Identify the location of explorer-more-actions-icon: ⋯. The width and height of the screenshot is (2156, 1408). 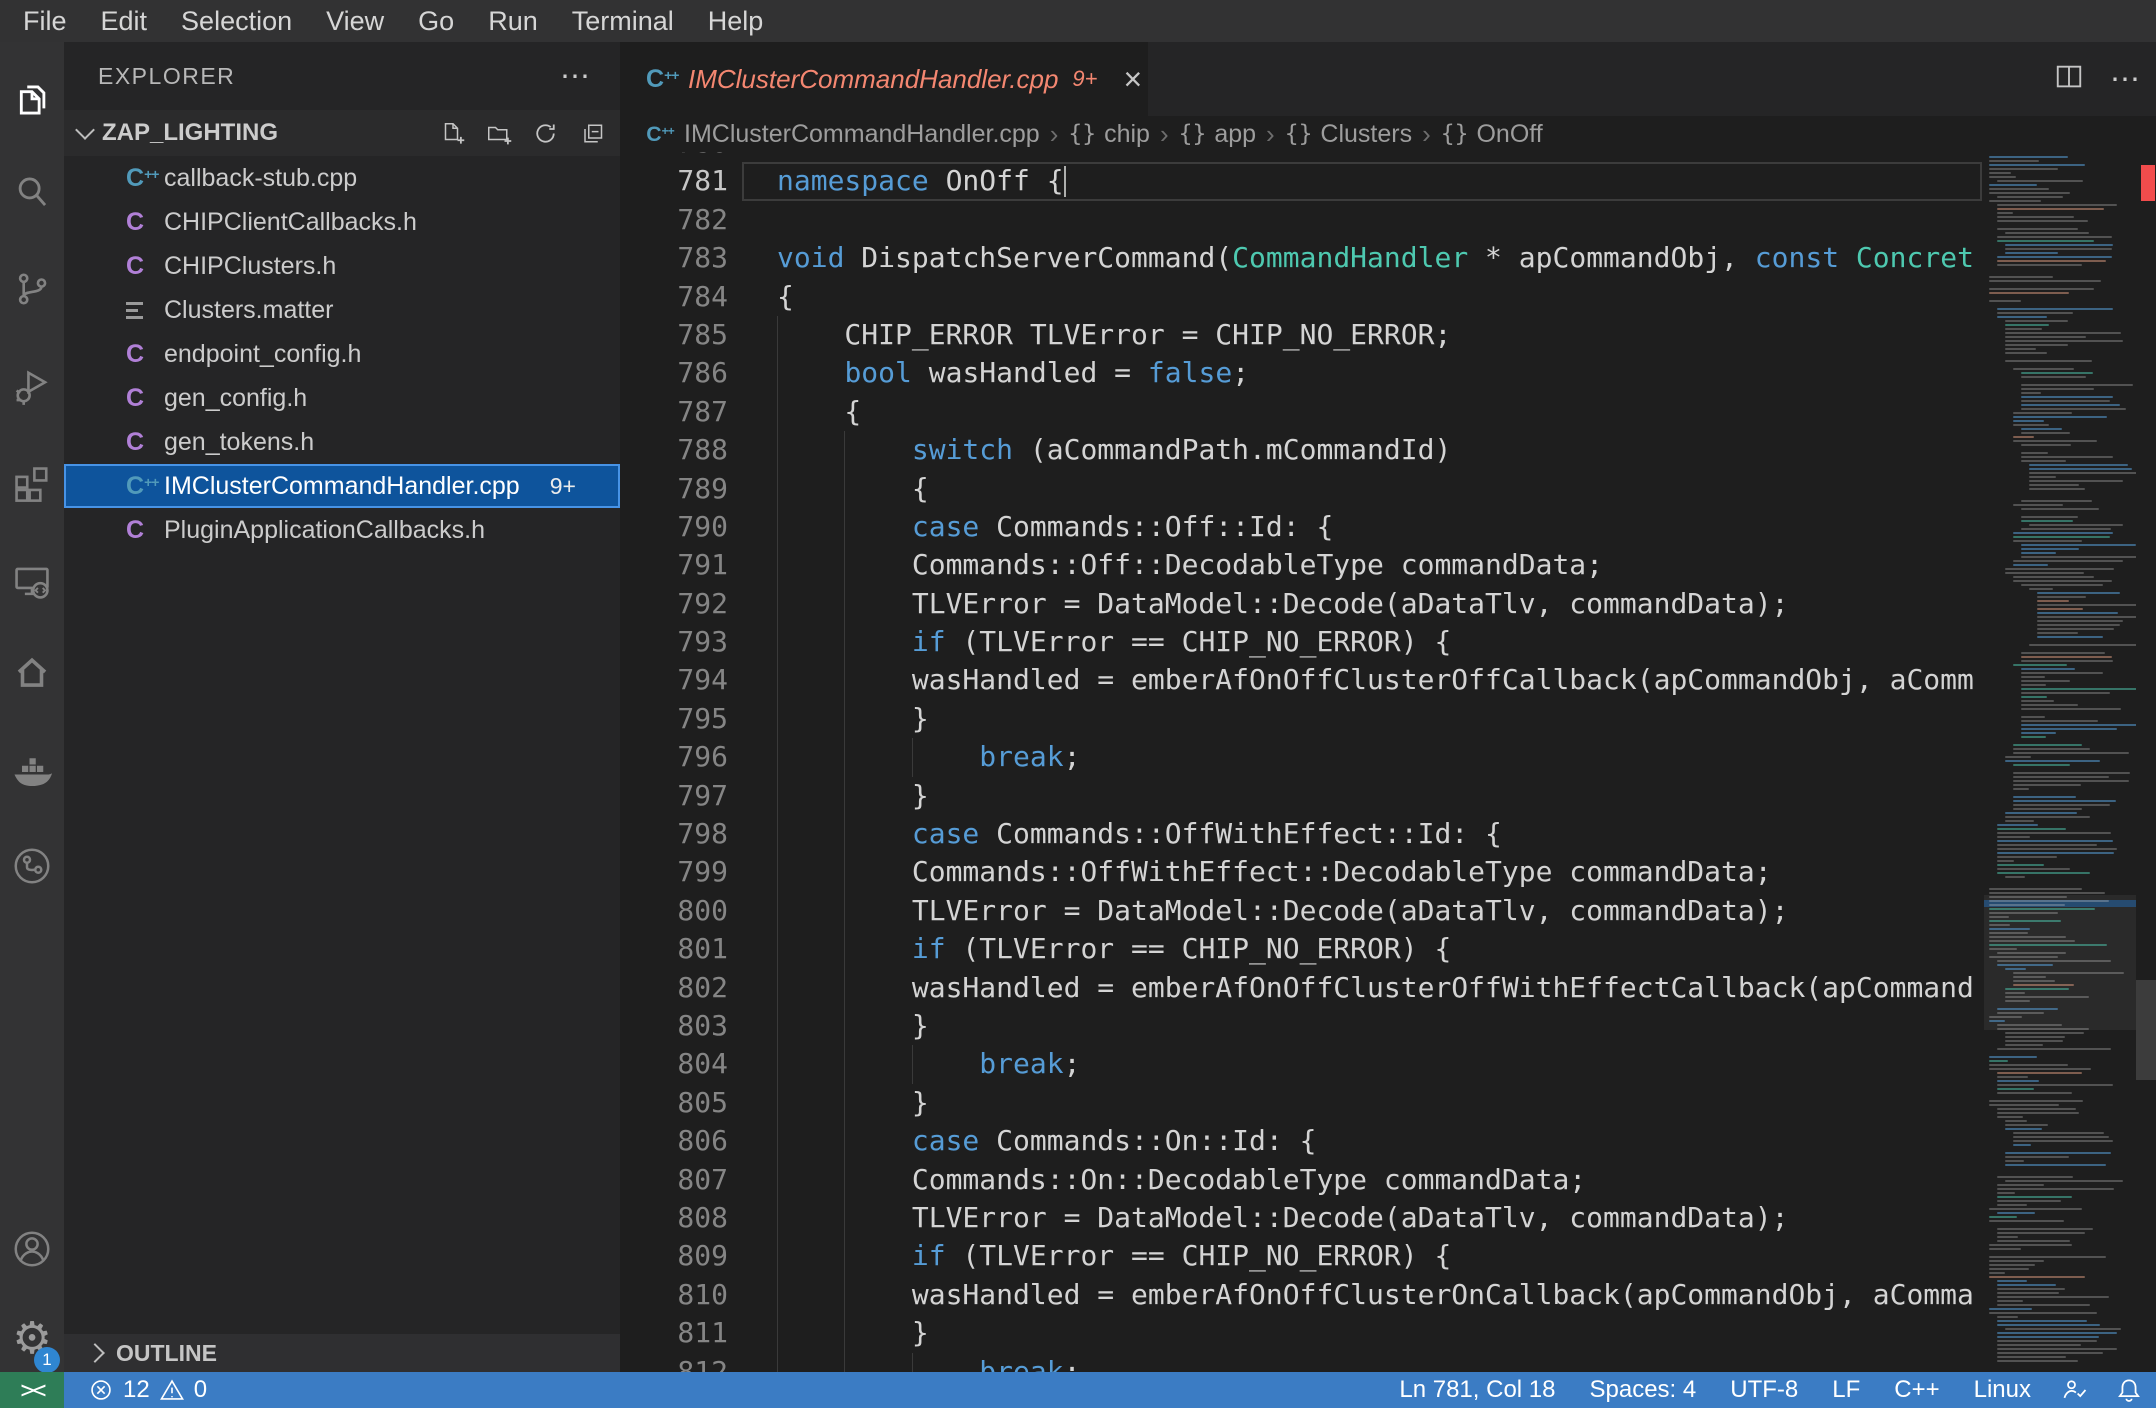
(576, 76).